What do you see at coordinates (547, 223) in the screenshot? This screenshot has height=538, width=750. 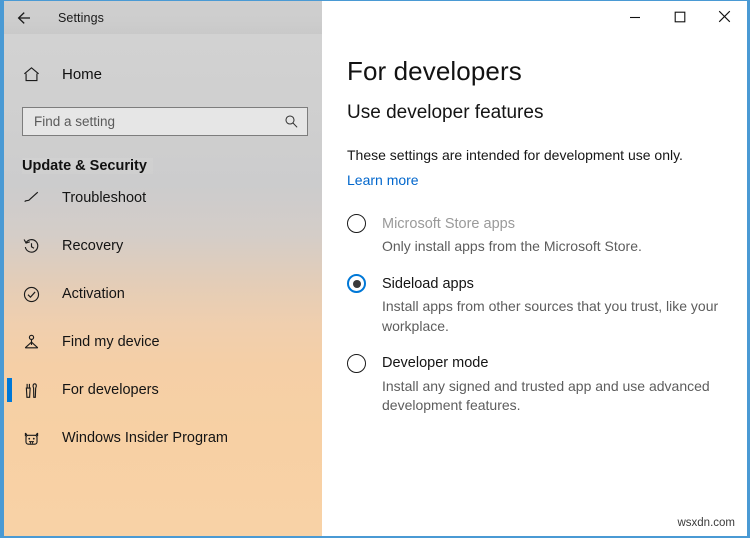 I see `option-head: Microsoft Store apps` at bounding box center [547, 223].